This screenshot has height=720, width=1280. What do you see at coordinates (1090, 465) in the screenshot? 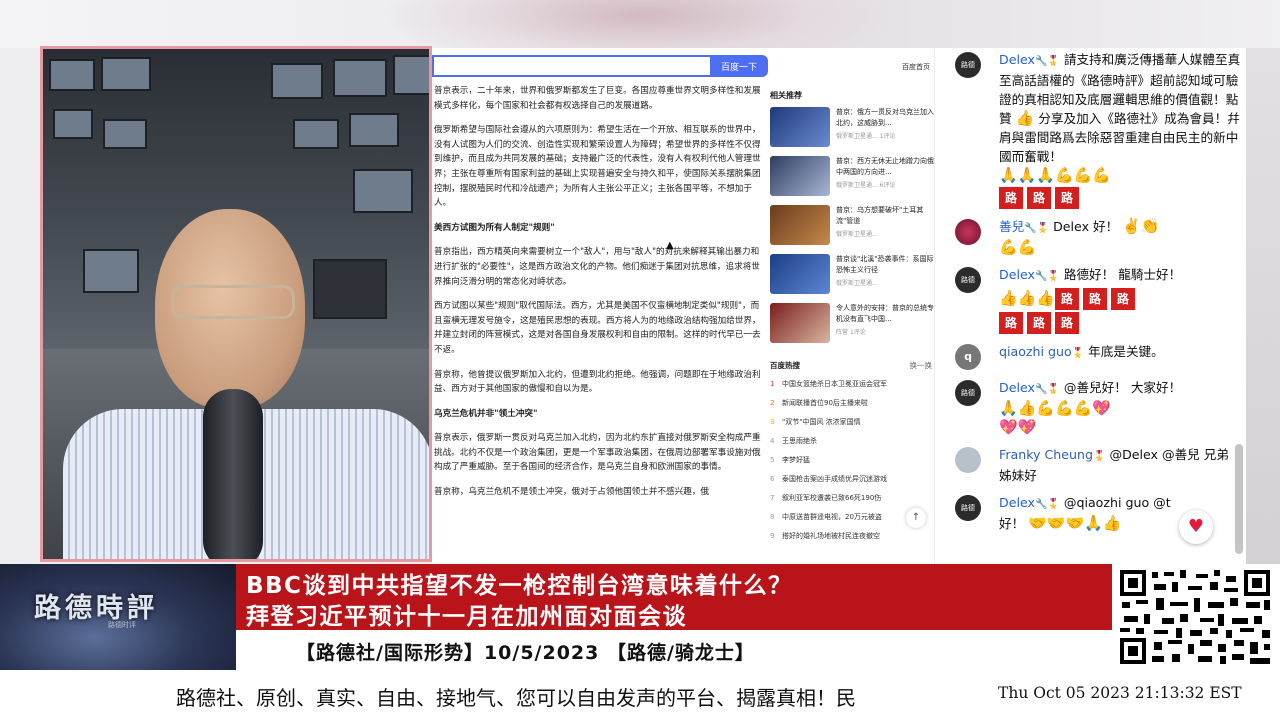
I see `chat-message: Franky Cheung🎖️ @Delex @善兒 兄弟姊妹好` at bounding box center [1090, 465].